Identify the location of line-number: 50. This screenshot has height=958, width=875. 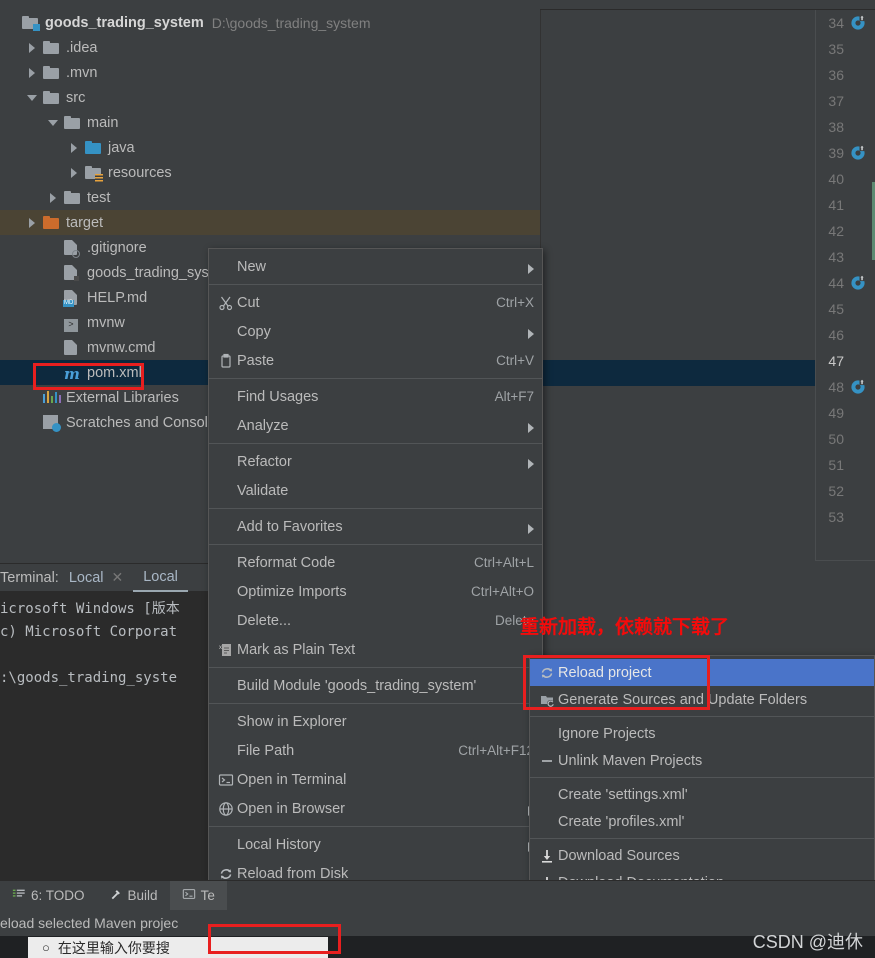
(836, 439).